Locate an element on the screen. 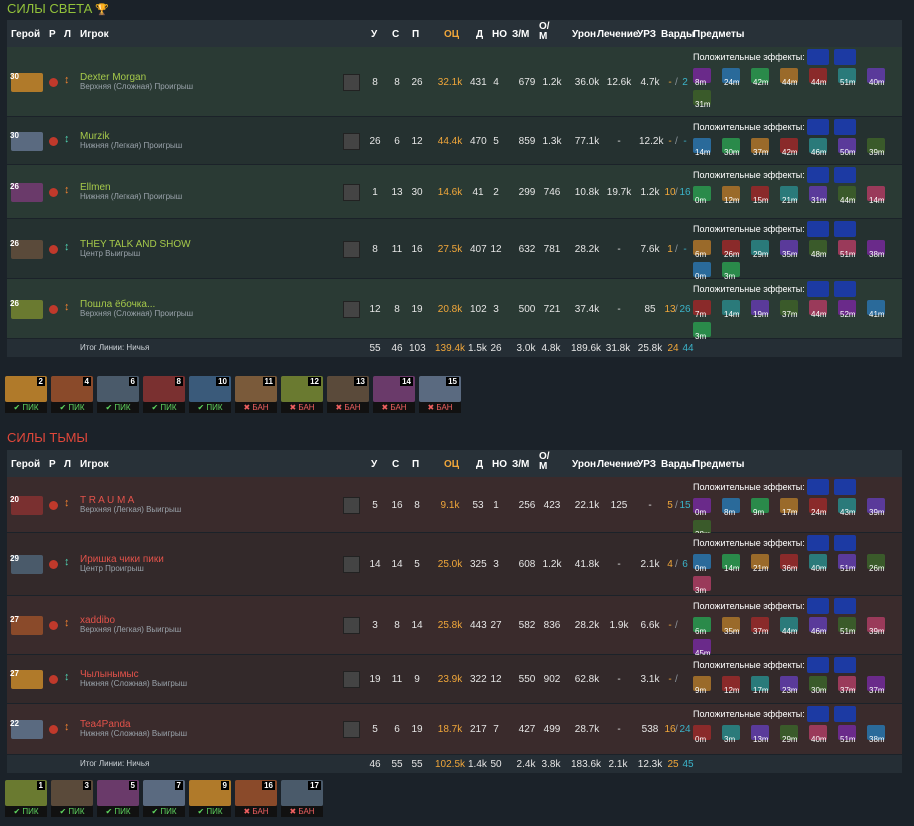  pick-slot: 15 ✖ БАН is located at coordinates (440, 396).